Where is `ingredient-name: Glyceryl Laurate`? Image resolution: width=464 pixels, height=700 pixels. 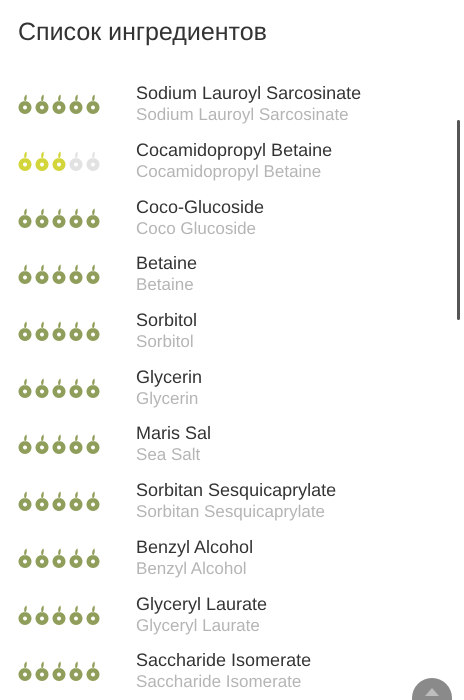
ingredient-name: Glyceryl Laurate is located at coordinates (202, 603).